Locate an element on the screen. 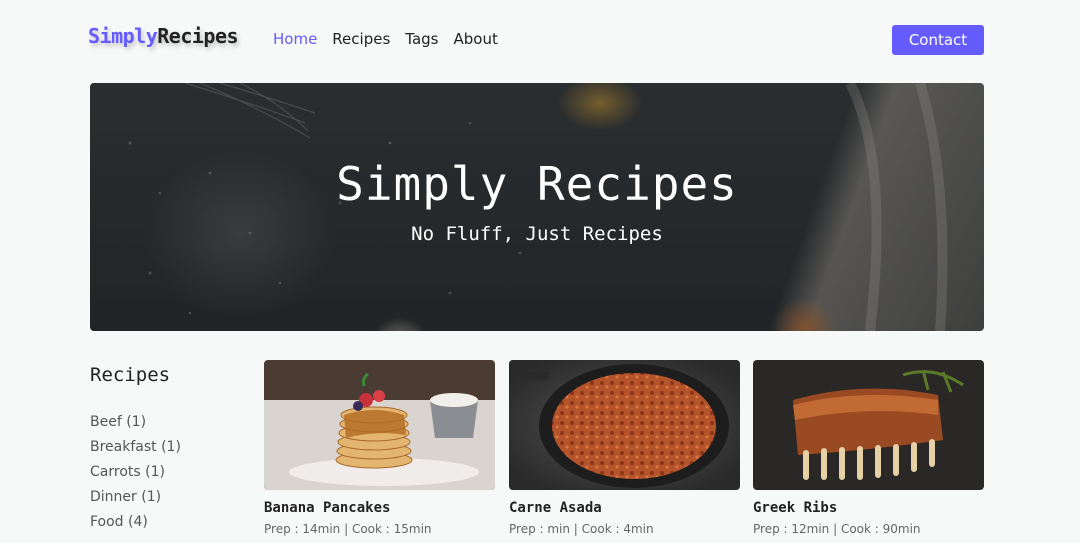 This screenshot has height=543, width=1080. nav-link-about: About is located at coordinates (475, 39).